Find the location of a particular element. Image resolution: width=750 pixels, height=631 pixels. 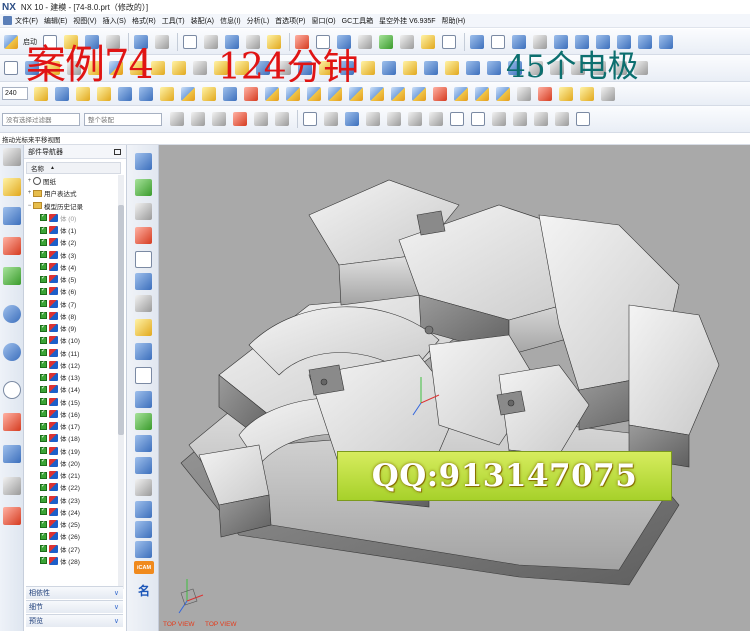

reuse-library-icon is located at coordinates (12, 276).